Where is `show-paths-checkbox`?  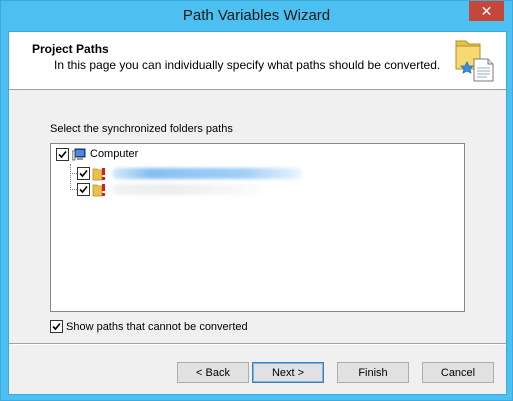
show-paths-checkbox is located at coordinates (56, 326).